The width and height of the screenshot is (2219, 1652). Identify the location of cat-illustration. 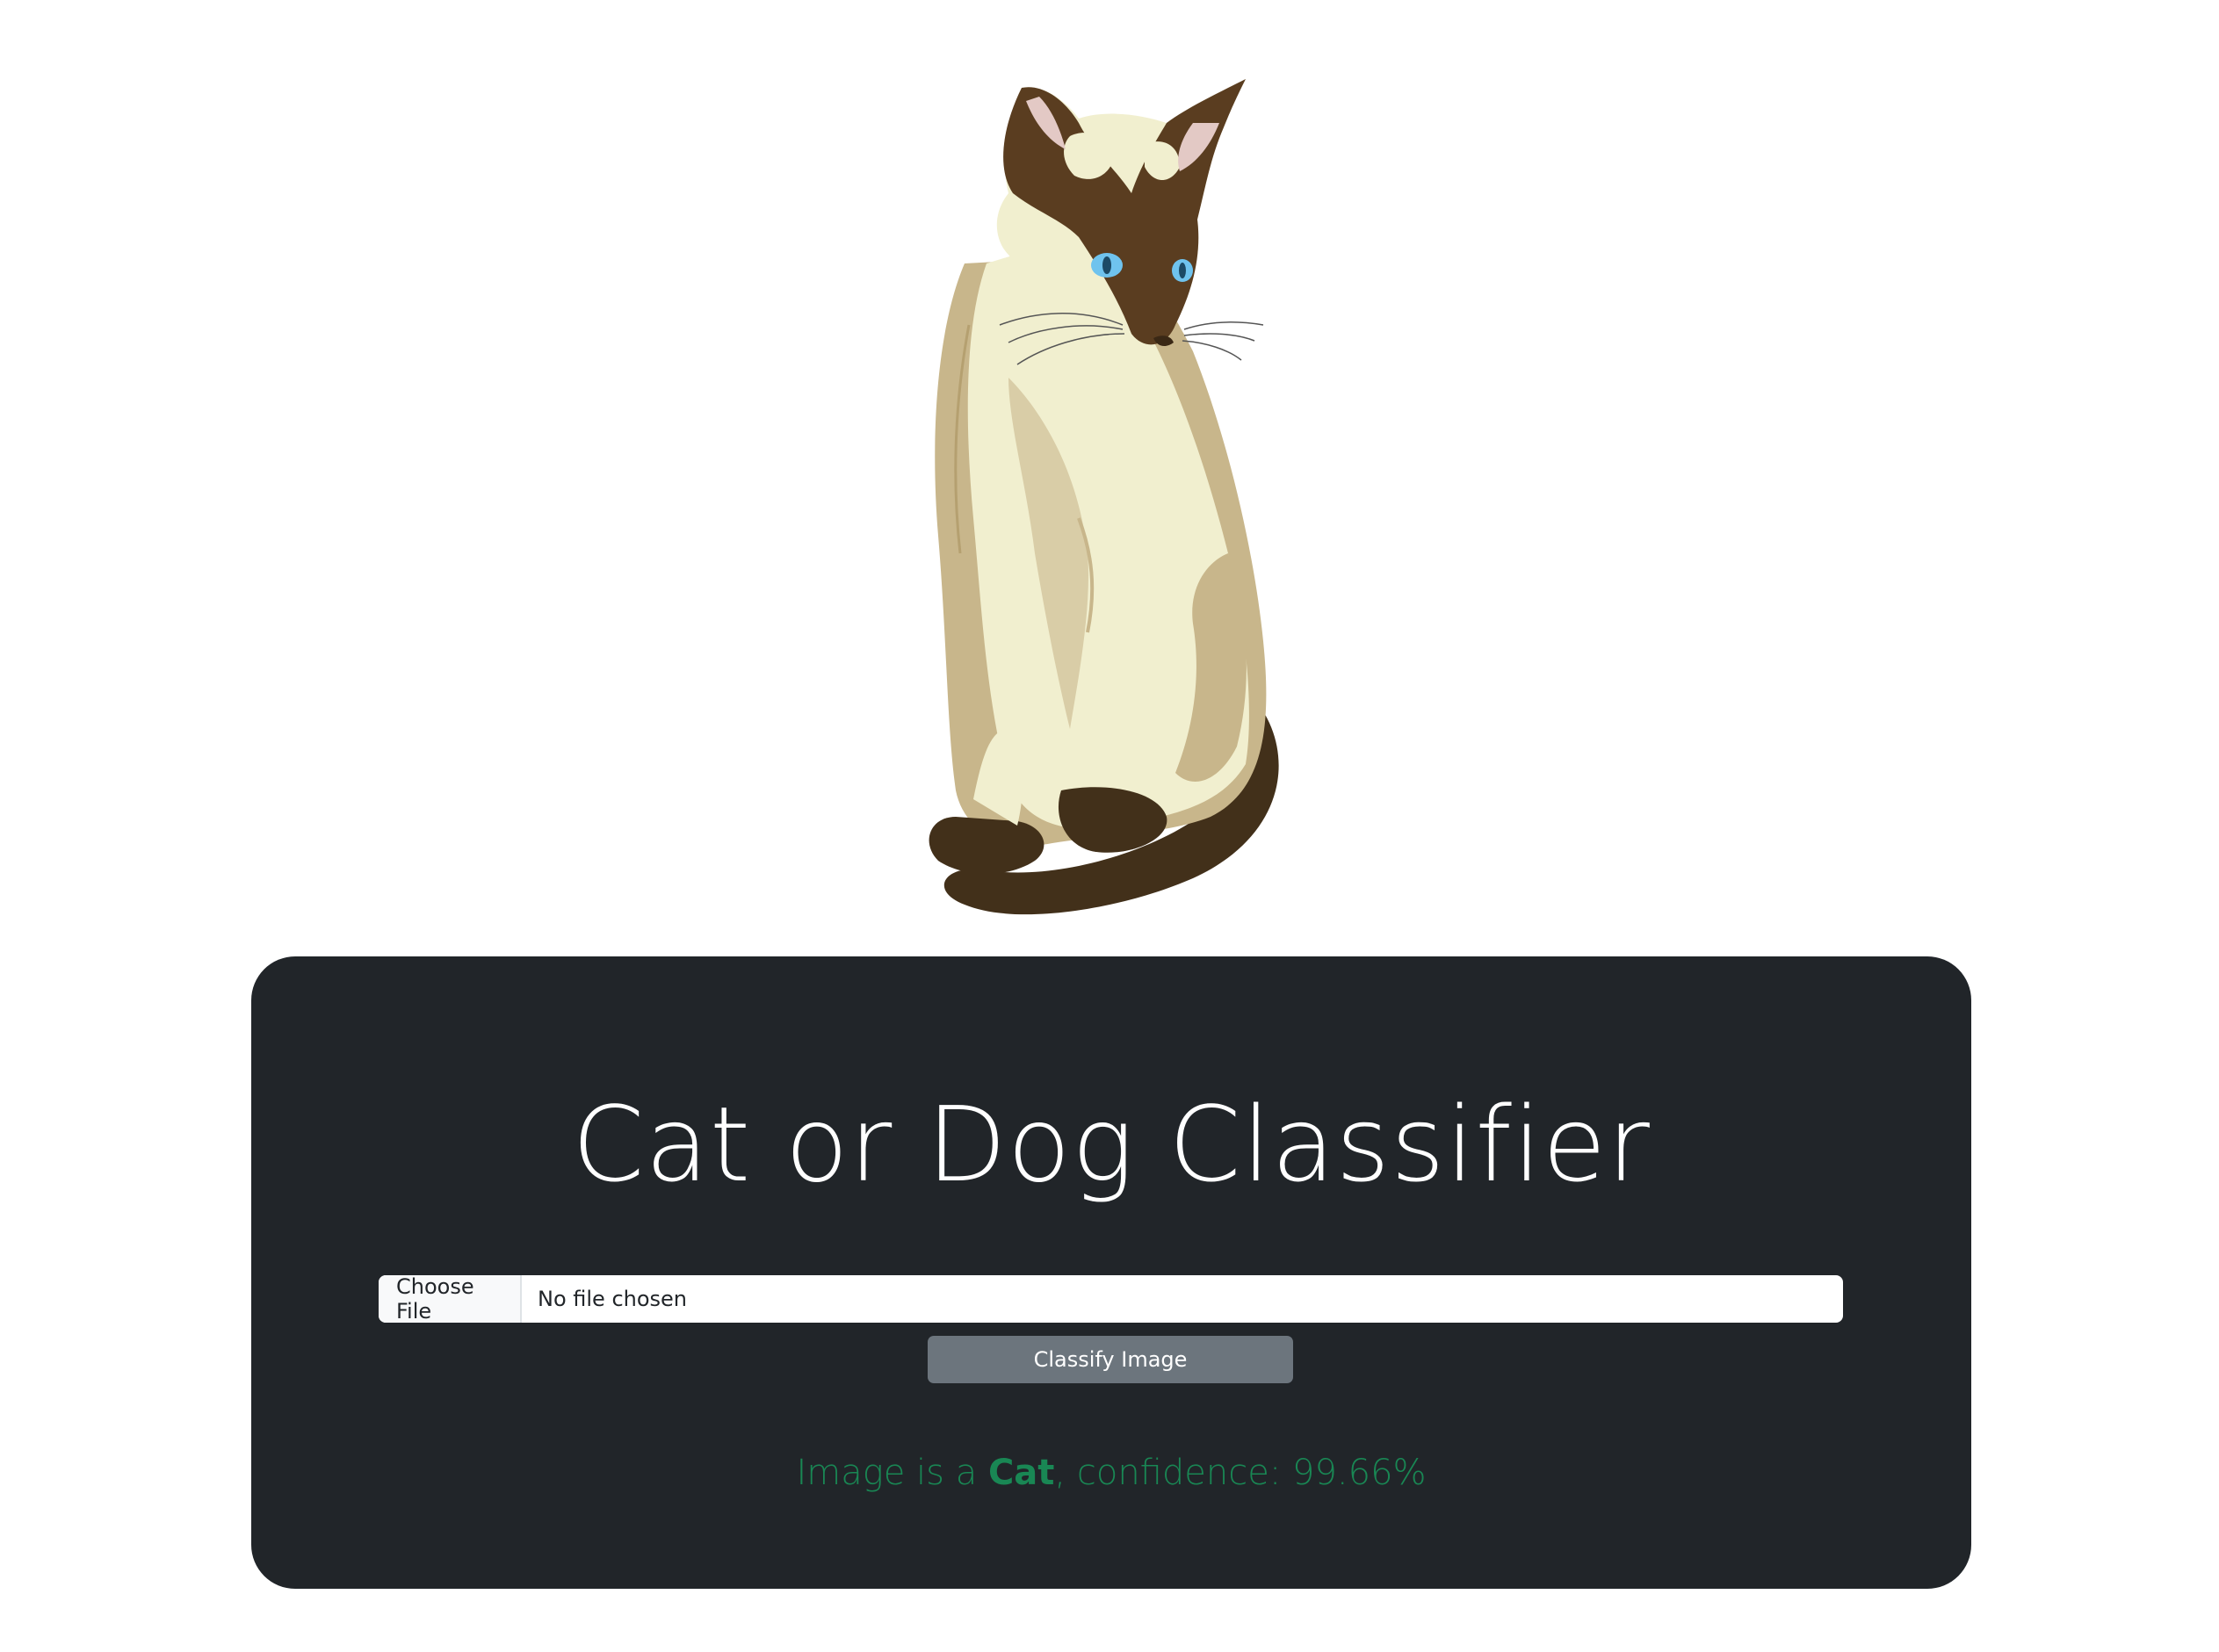
(1114, 500).